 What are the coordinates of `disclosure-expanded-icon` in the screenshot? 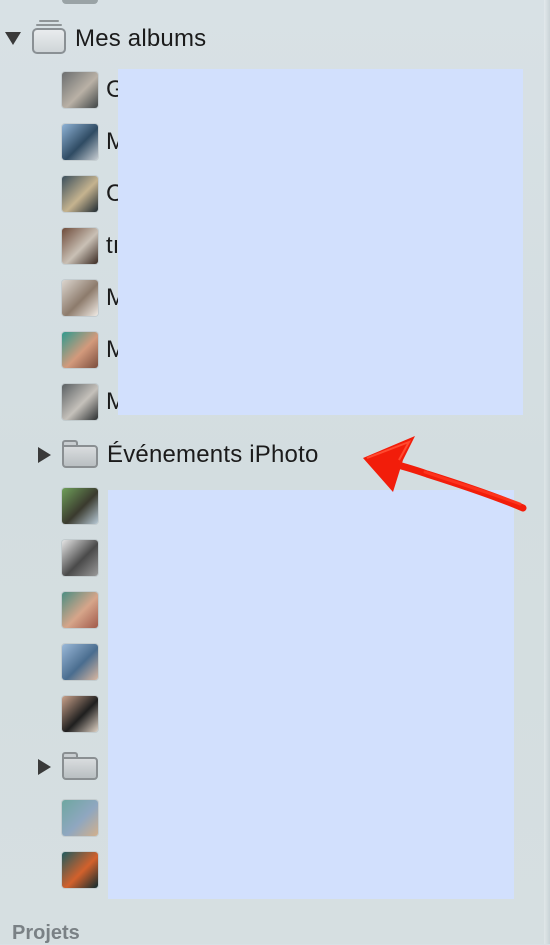 It's located at (13, 38).